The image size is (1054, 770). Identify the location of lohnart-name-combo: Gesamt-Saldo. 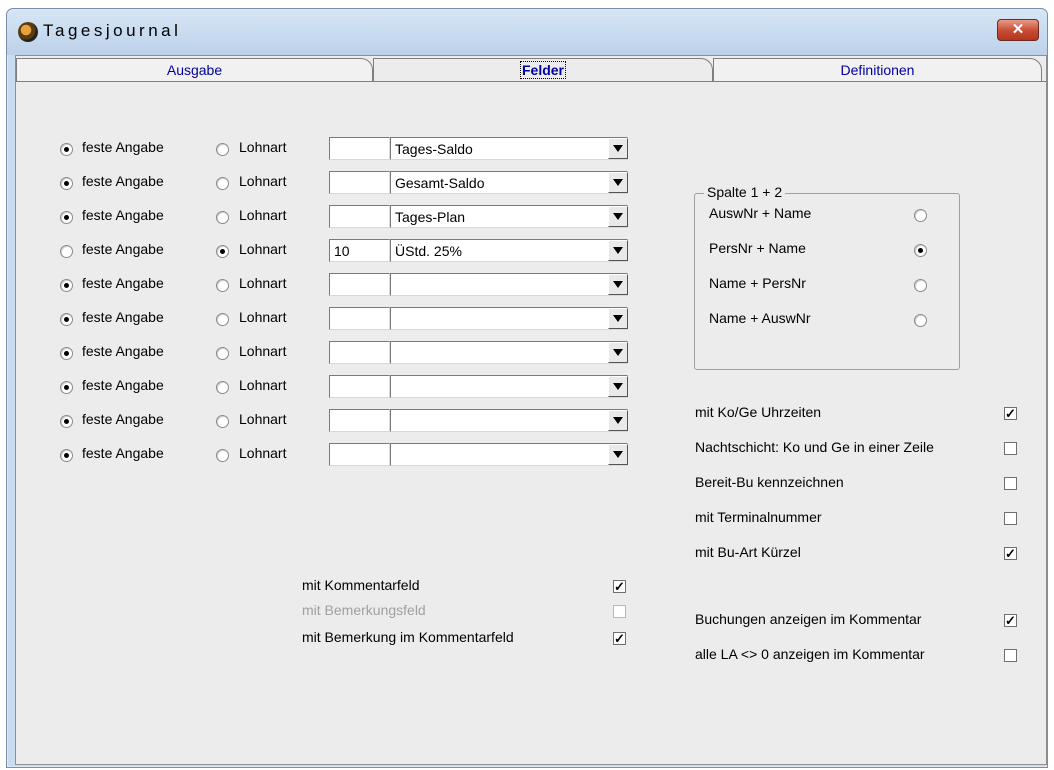
(509, 182).